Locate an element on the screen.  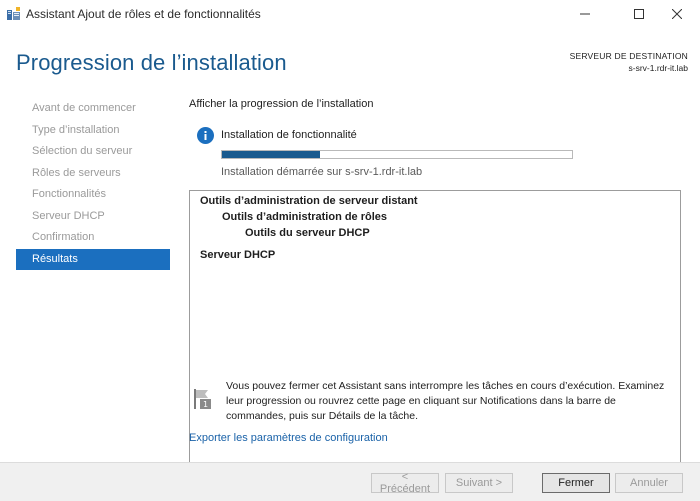
export-configuration-link: Exporter les paramètres de configuration is located at coordinates (288, 438).